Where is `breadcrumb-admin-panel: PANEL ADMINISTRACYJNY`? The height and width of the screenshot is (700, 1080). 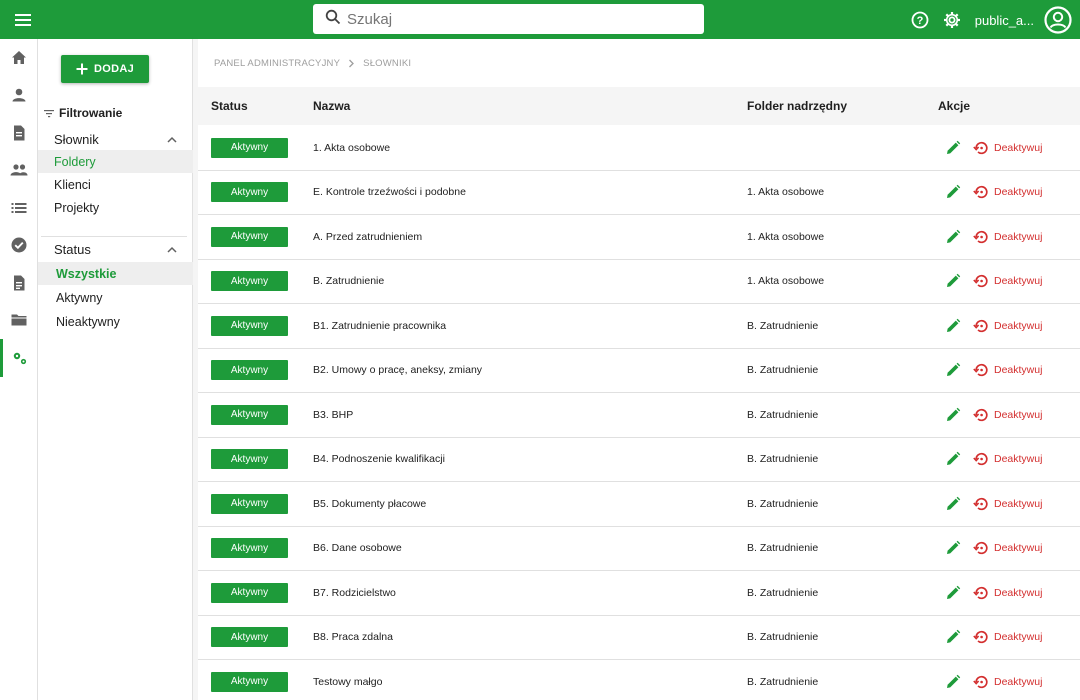 breadcrumb-admin-panel: PANEL ADMINISTRACYJNY is located at coordinates (277, 63).